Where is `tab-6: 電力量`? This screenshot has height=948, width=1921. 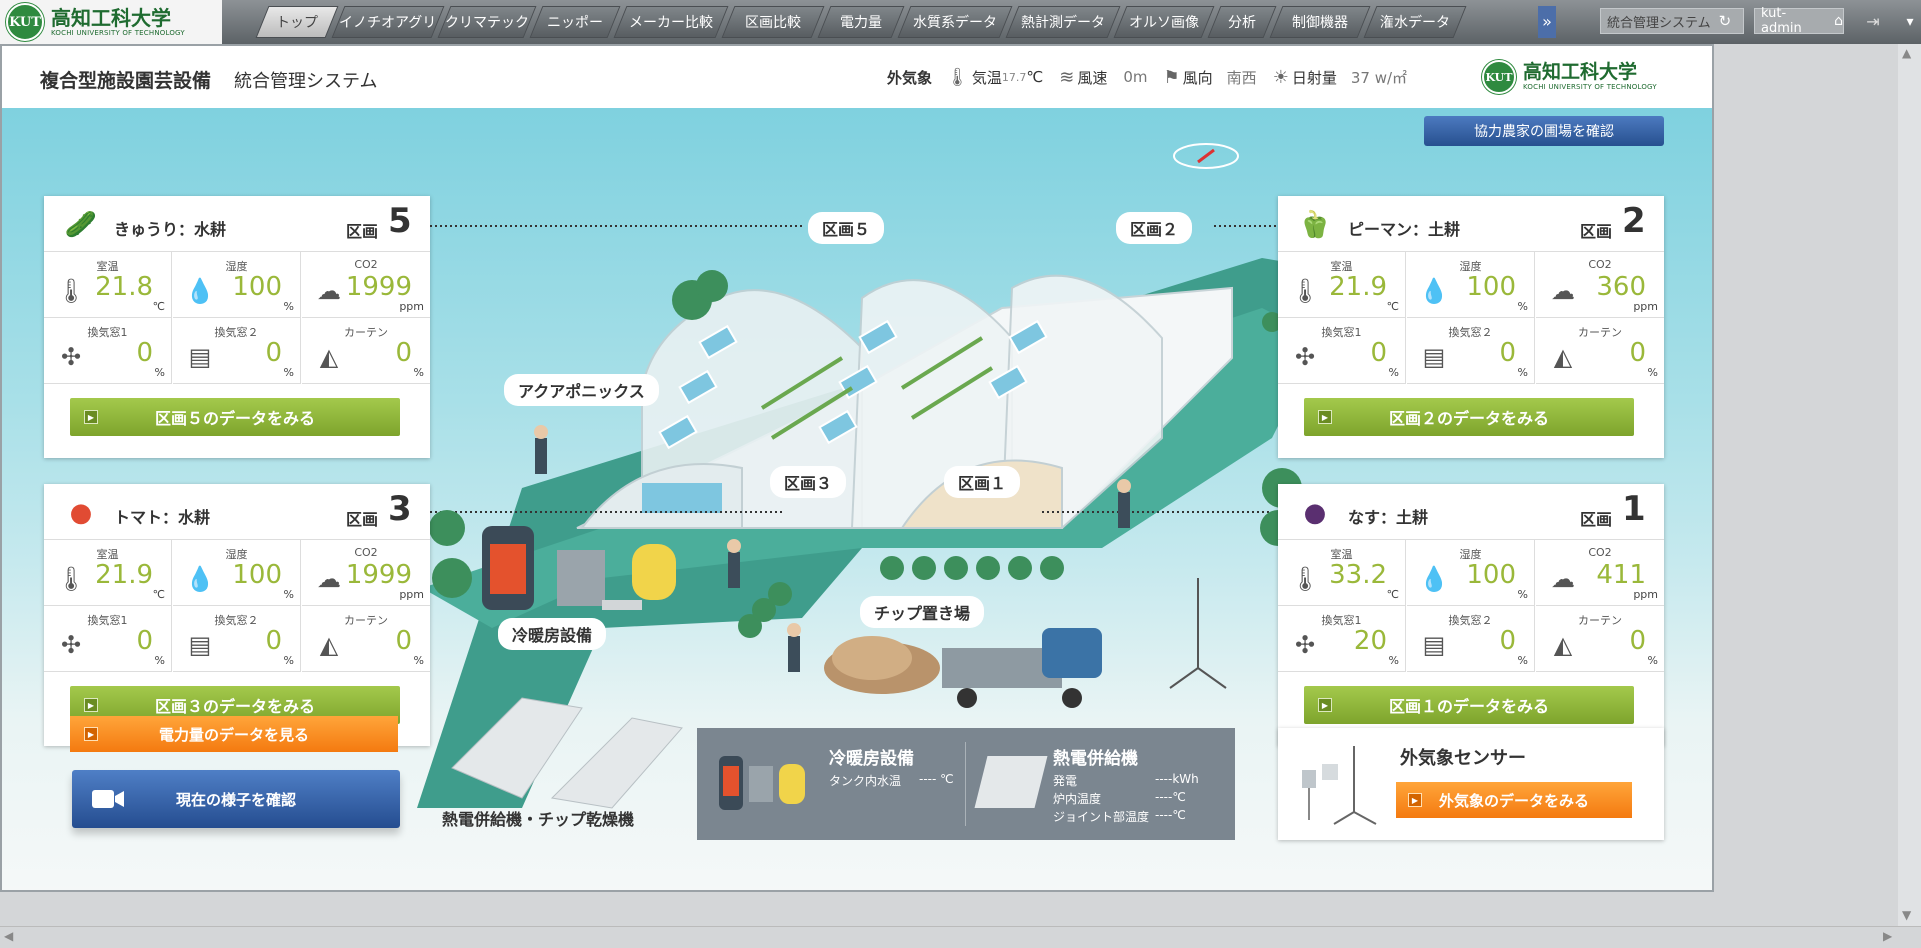 tab-6: 電力量 is located at coordinates (861, 22).